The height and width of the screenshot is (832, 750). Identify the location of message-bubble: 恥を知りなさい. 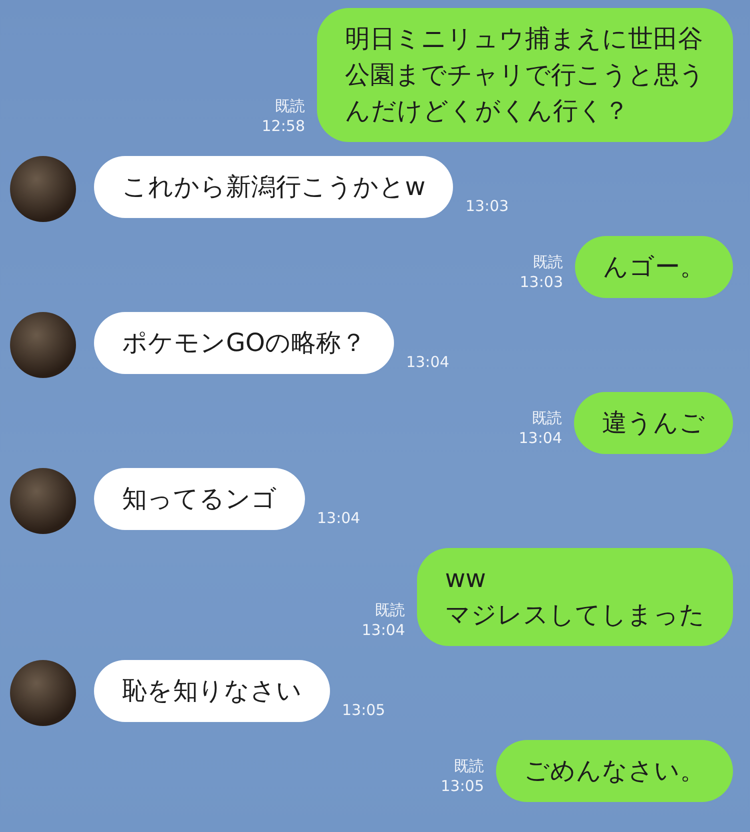
(212, 691).